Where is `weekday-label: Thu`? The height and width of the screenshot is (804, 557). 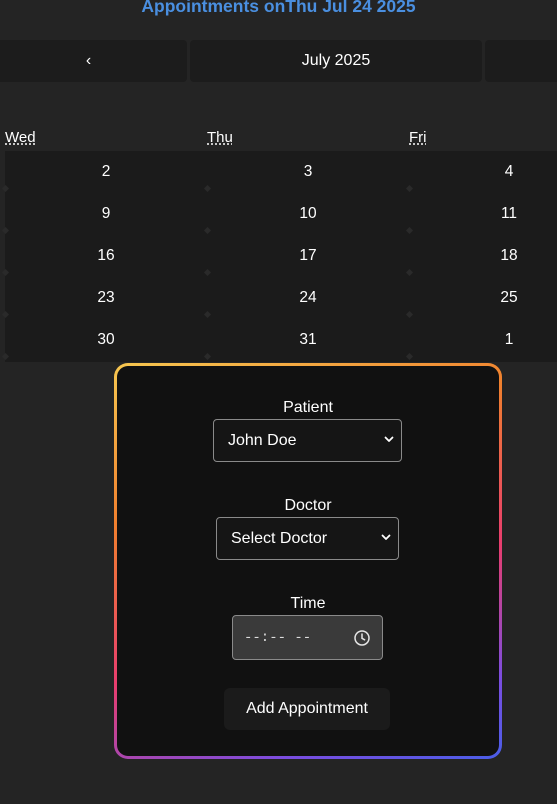
weekday-label: Thu is located at coordinates (220, 137).